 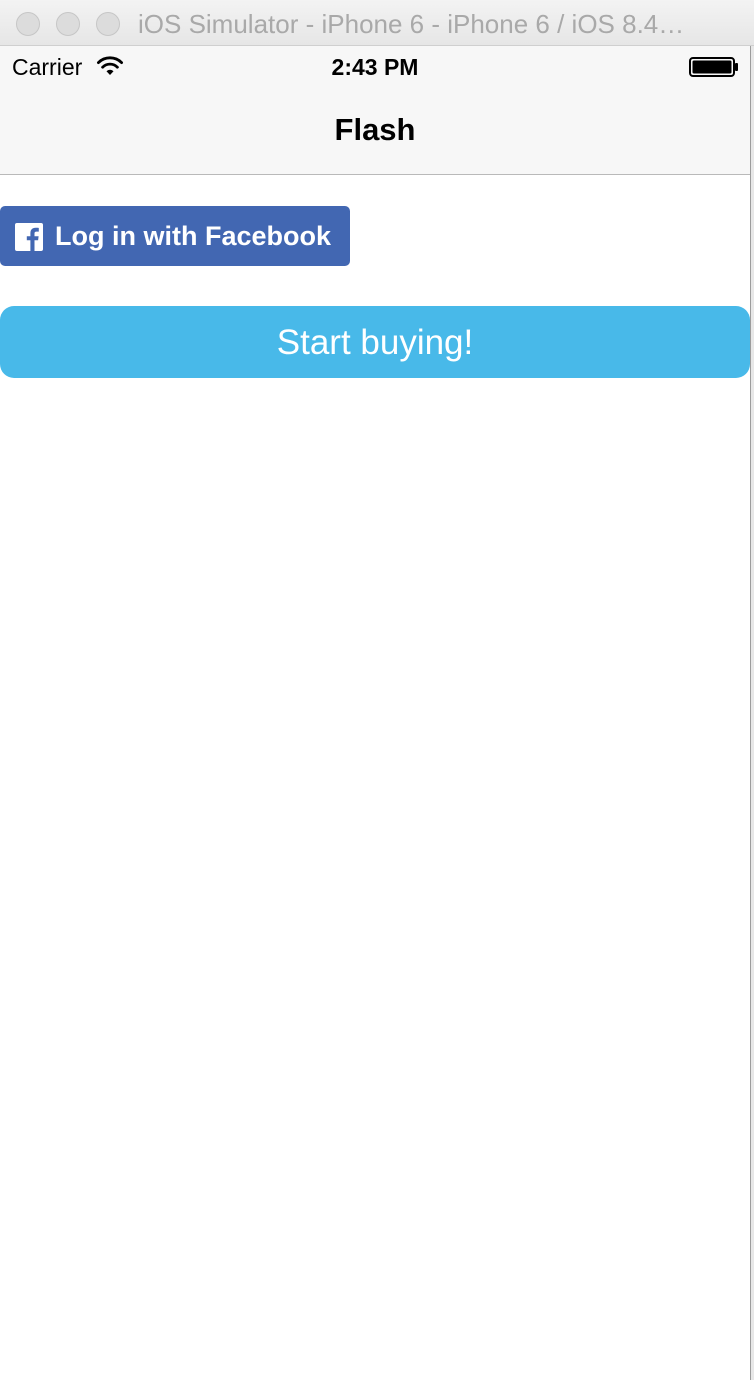 What do you see at coordinates (193, 236) in the screenshot?
I see `facebook-login-label: Log in with Facebook` at bounding box center [193, 236].